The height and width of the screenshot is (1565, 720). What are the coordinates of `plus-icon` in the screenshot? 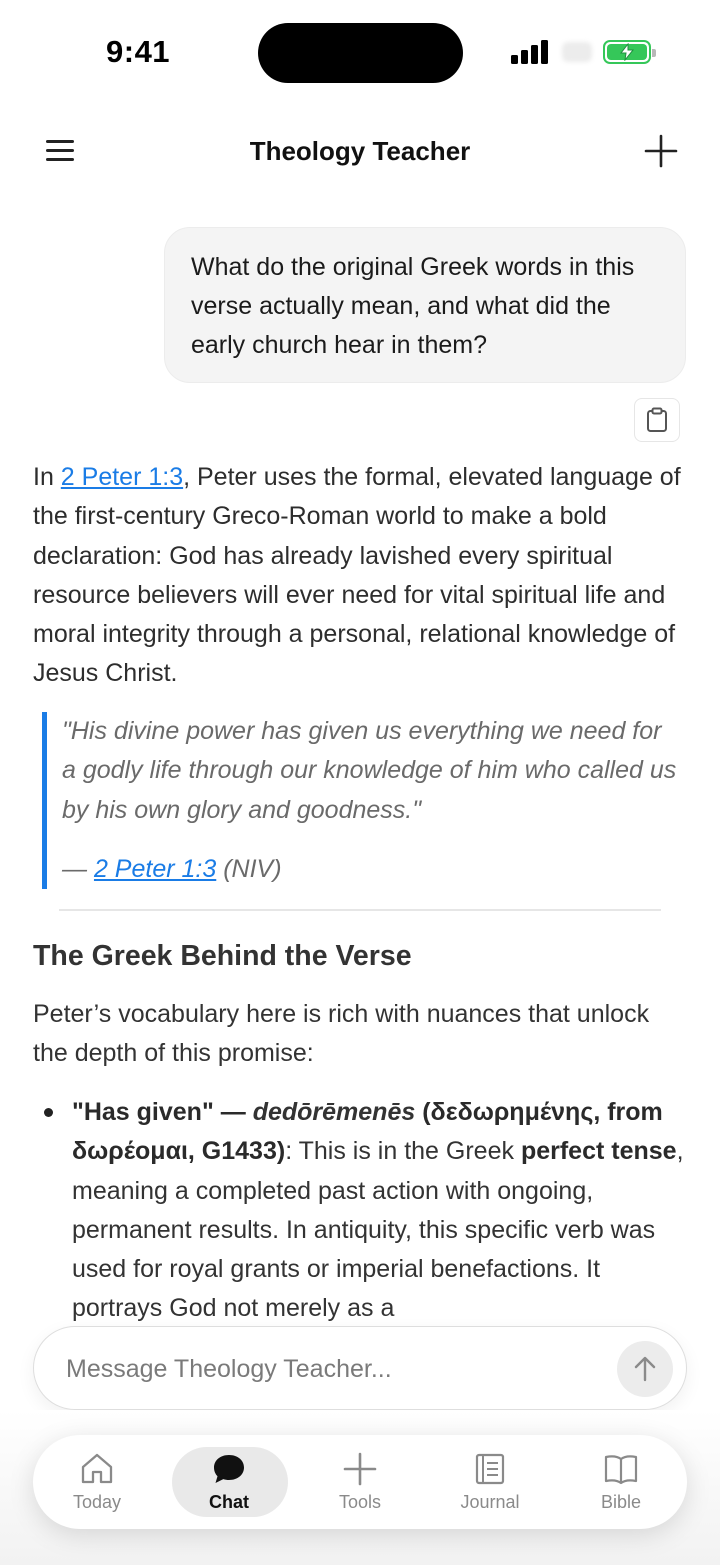 It's located at (360, 1469).